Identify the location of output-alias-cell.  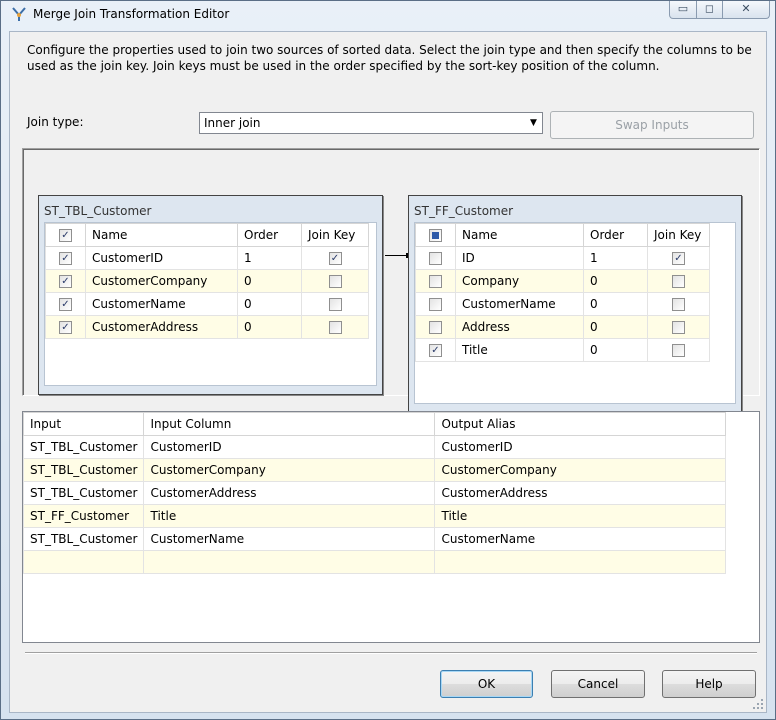
(580, 562).